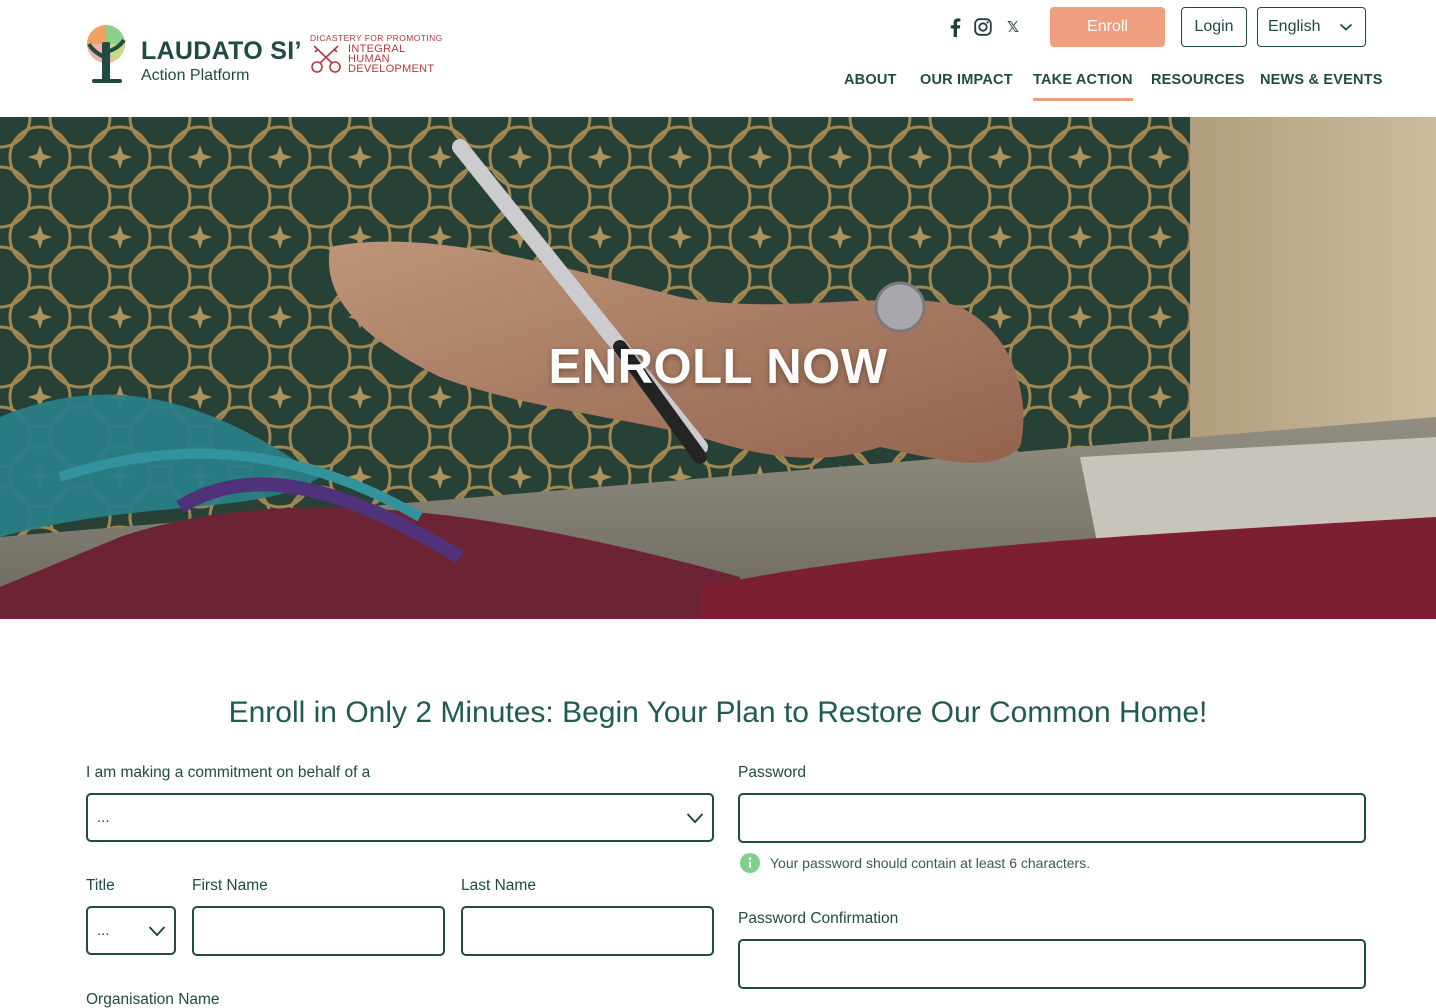 The image size is (1436, 1008). What do you see at coordinates (391, 69) in the screenshot?
I see `dicastery-line-3: DEVELOPMENT` at bounding box center [391, 69].